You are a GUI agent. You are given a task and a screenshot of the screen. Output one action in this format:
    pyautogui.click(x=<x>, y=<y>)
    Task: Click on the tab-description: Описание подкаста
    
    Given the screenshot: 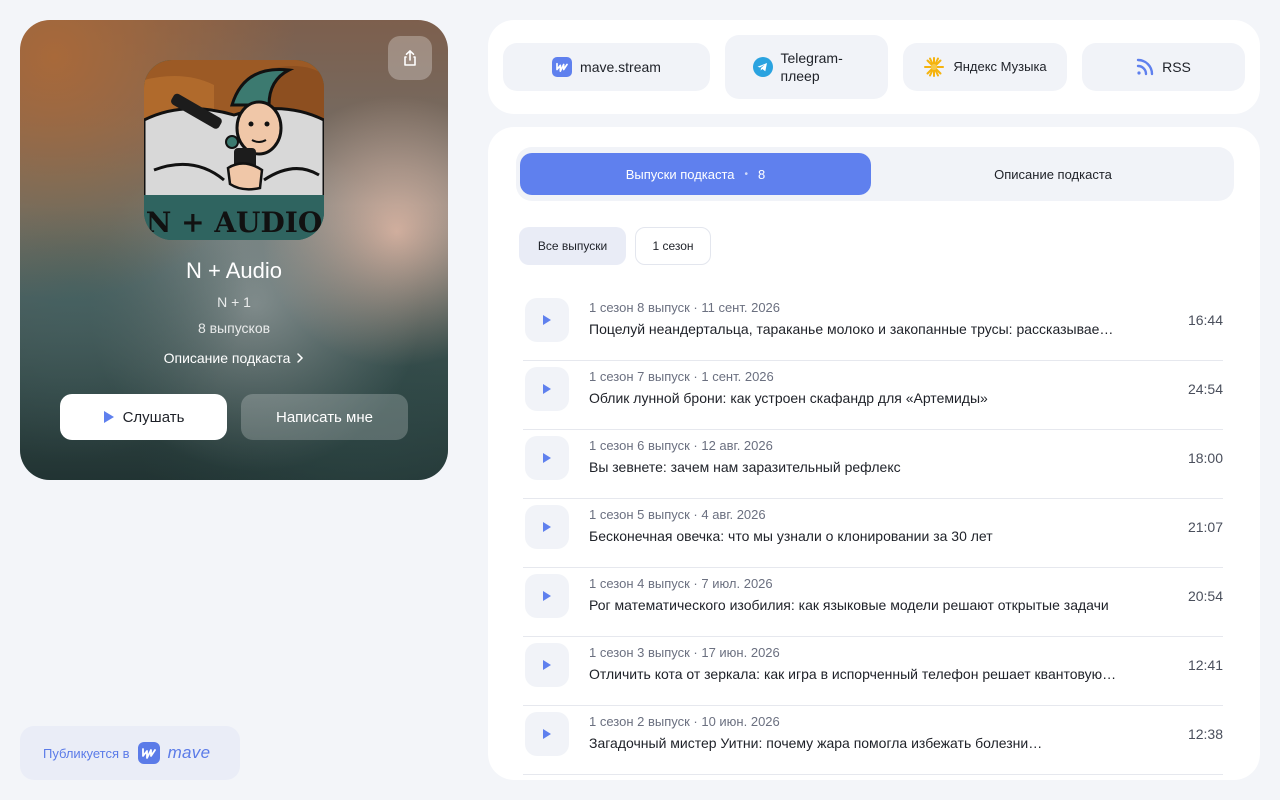 What is the action you would take?
    pyautogui.click(x=1053, y=174)
    